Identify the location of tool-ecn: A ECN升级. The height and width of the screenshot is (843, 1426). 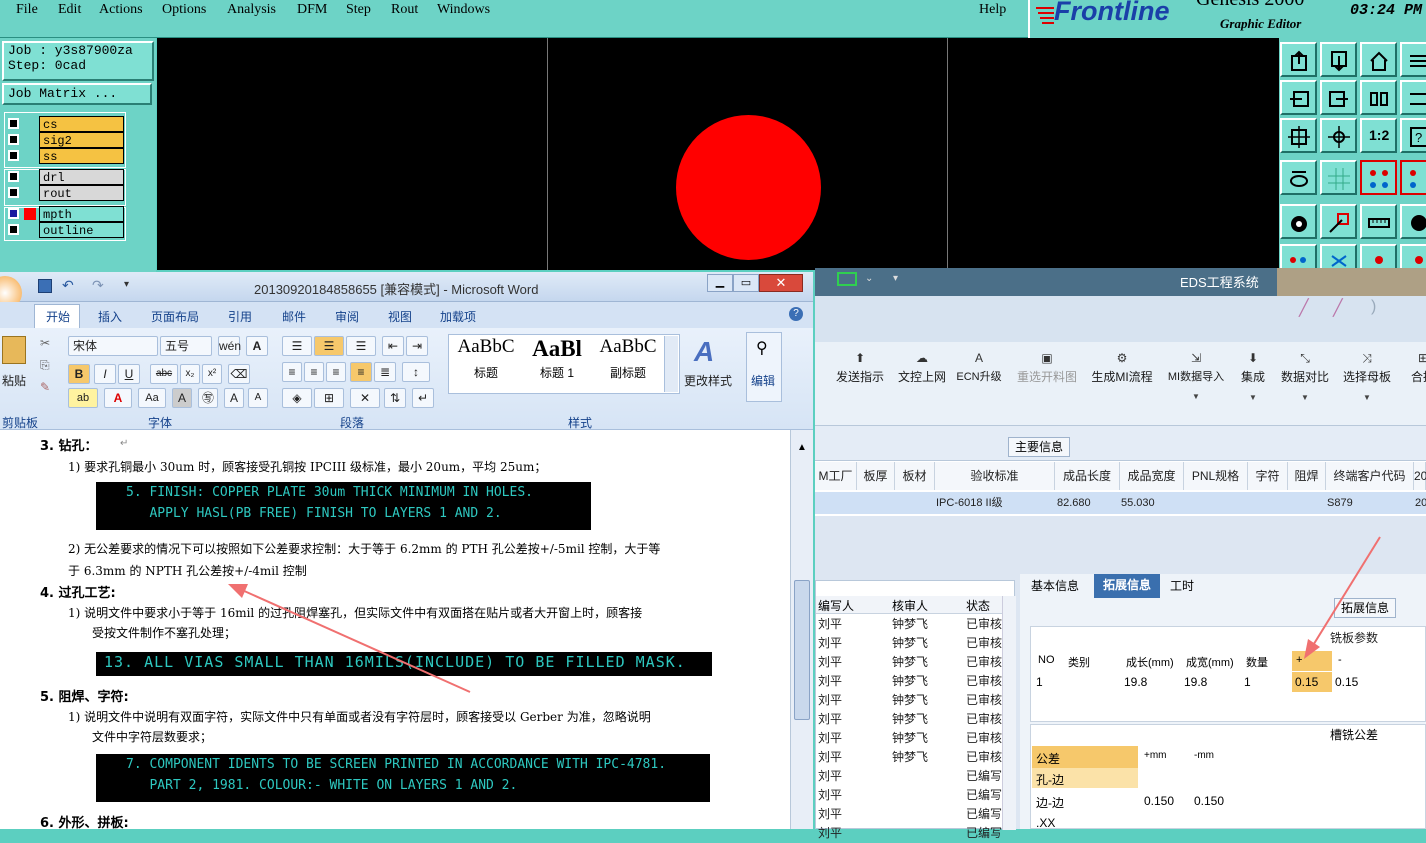
(979, 368).